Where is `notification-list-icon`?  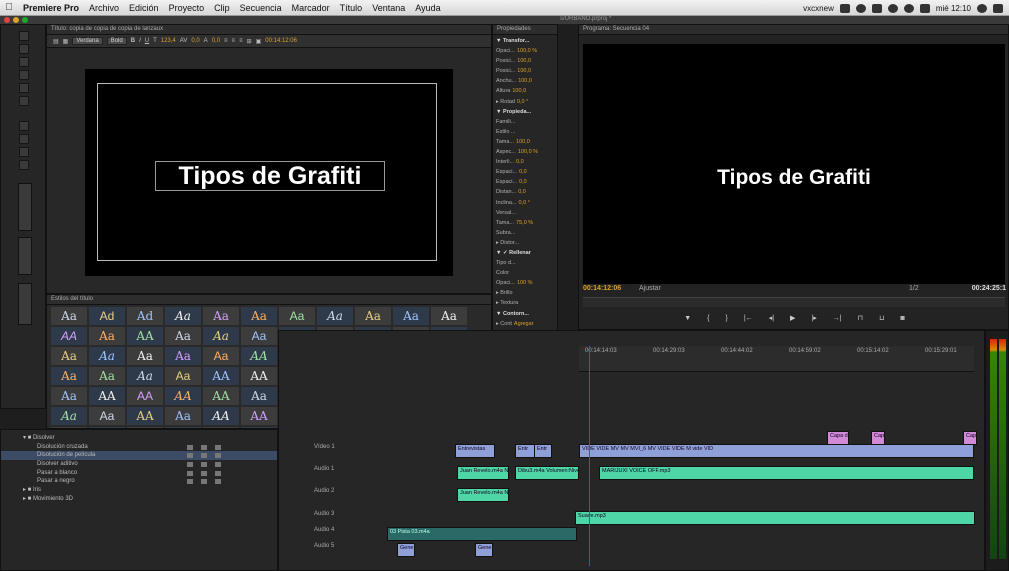
notification-list-icon is located at coordinates (998, 8).